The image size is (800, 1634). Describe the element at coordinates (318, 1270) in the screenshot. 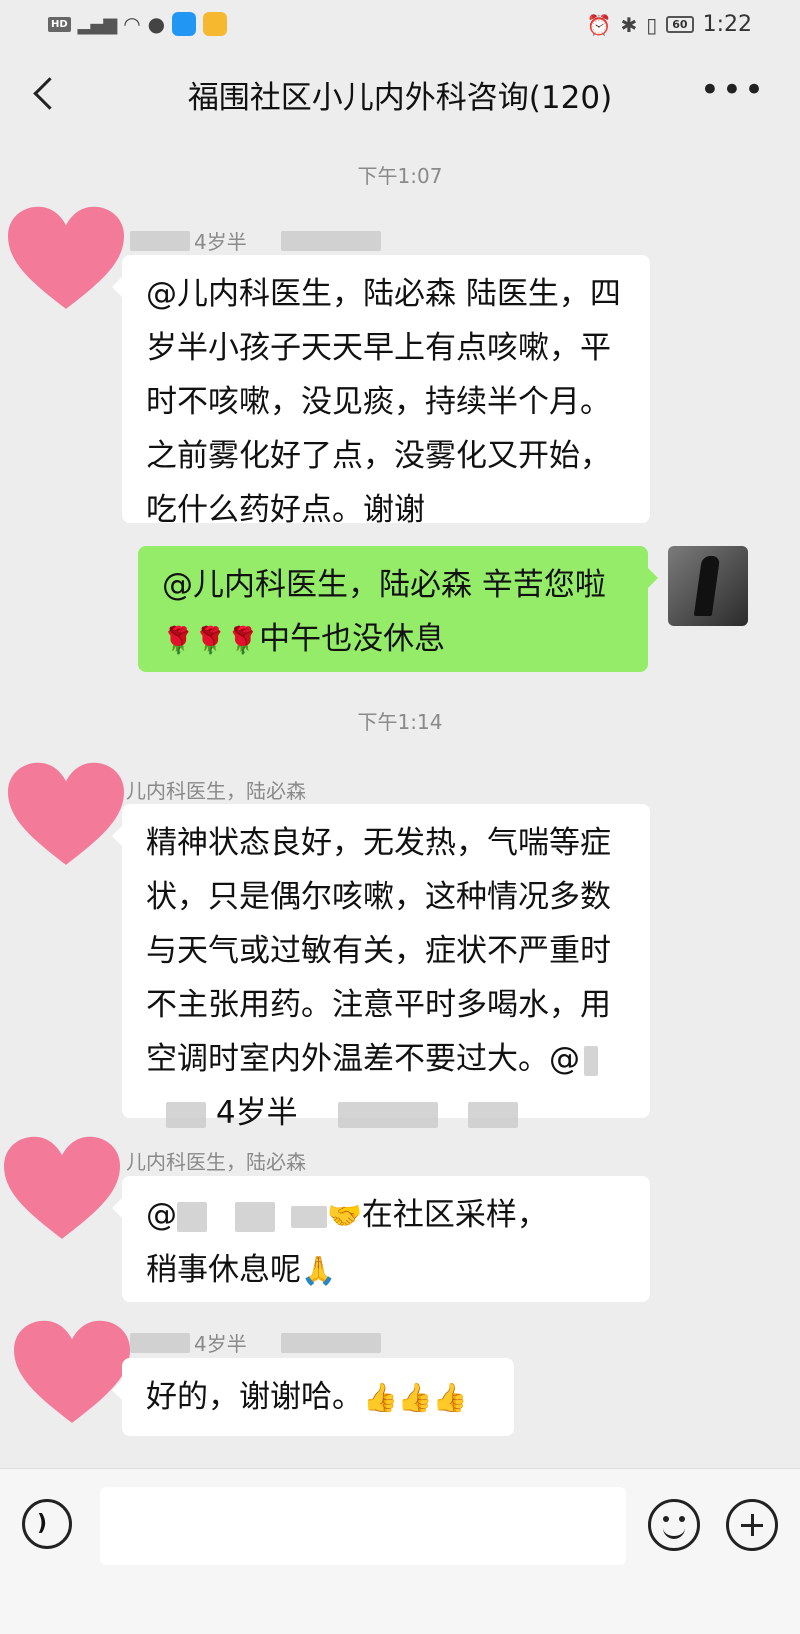

I see `pray-icon: 🙏` at that location.